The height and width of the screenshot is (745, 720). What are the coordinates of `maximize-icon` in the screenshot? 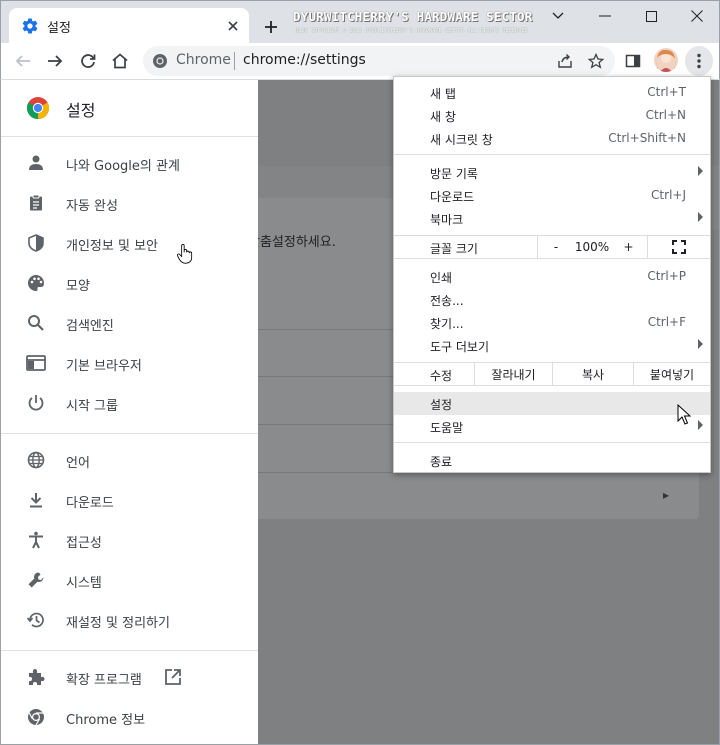 It's located at (651, 16).